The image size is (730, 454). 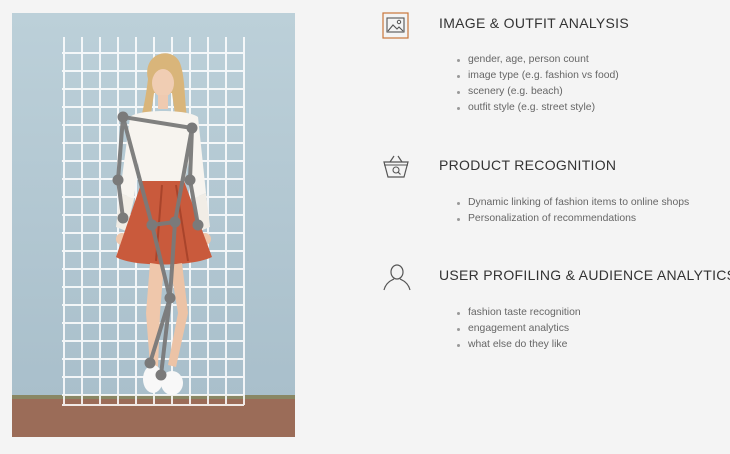 What do you see at coordinates (538, 76) in the screenshot?
I see `list-item: image type (e.g. fashion vs food)` at bounding box center [538, 76].